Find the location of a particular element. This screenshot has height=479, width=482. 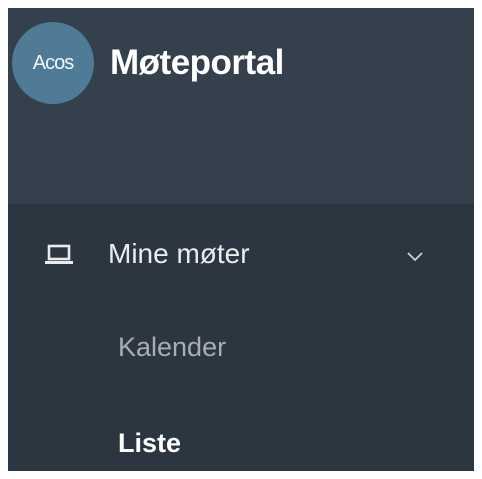

acos-logo: Acos is located at coordinates (53, 63).